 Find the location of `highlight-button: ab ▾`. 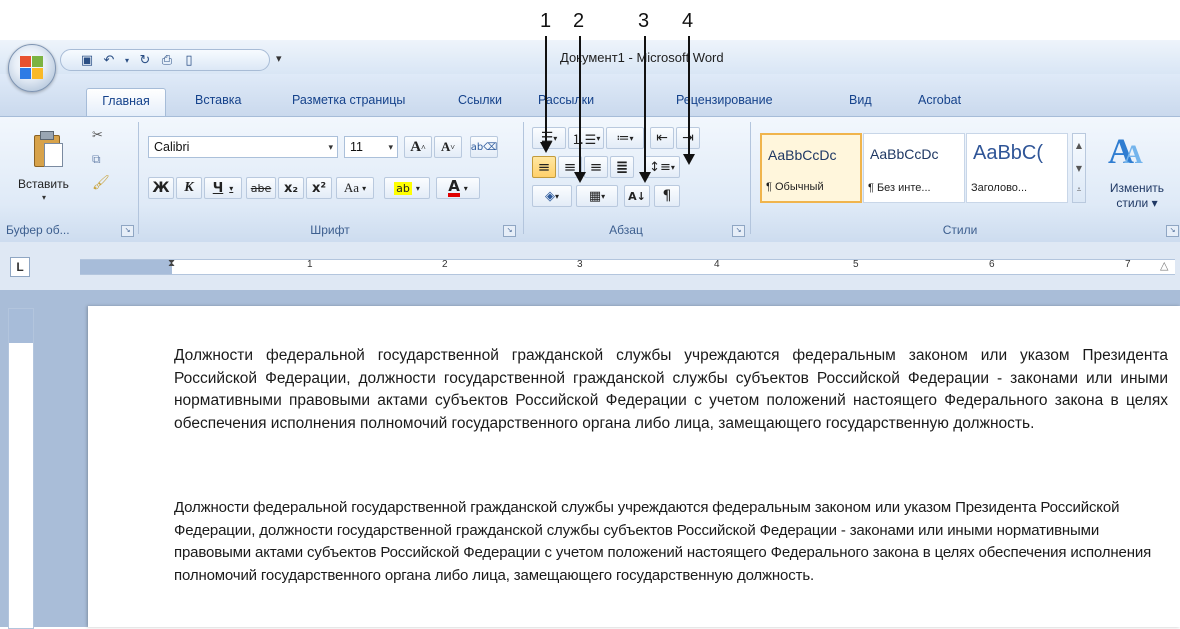

highlight-button: ab ▾ is located at coordinates (407, 188).